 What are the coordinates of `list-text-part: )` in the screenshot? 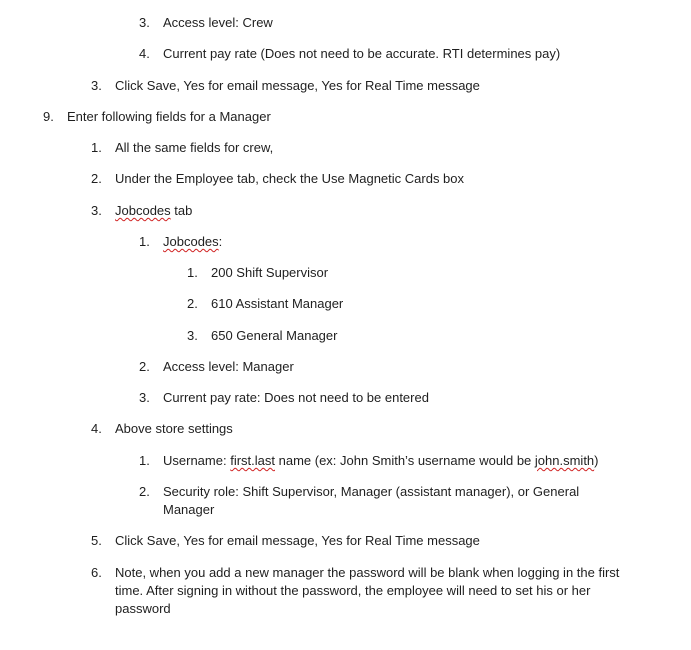 It's located at (596, 460).